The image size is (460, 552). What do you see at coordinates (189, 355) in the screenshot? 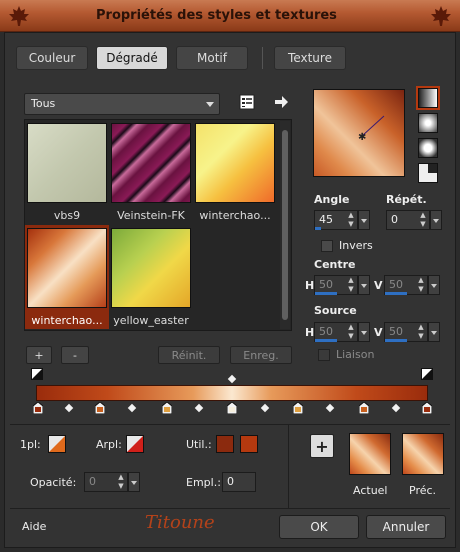
I see `reset-button: Réinit.` at bounding box center [189, 355].